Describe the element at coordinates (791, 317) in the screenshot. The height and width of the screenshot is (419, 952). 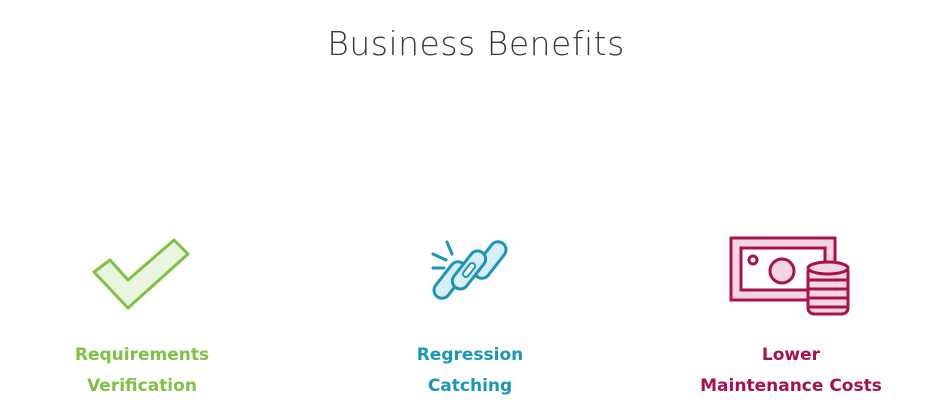
I see `benefit-lower-maintenance-costs: Lower Maintenance Costs` at that location.